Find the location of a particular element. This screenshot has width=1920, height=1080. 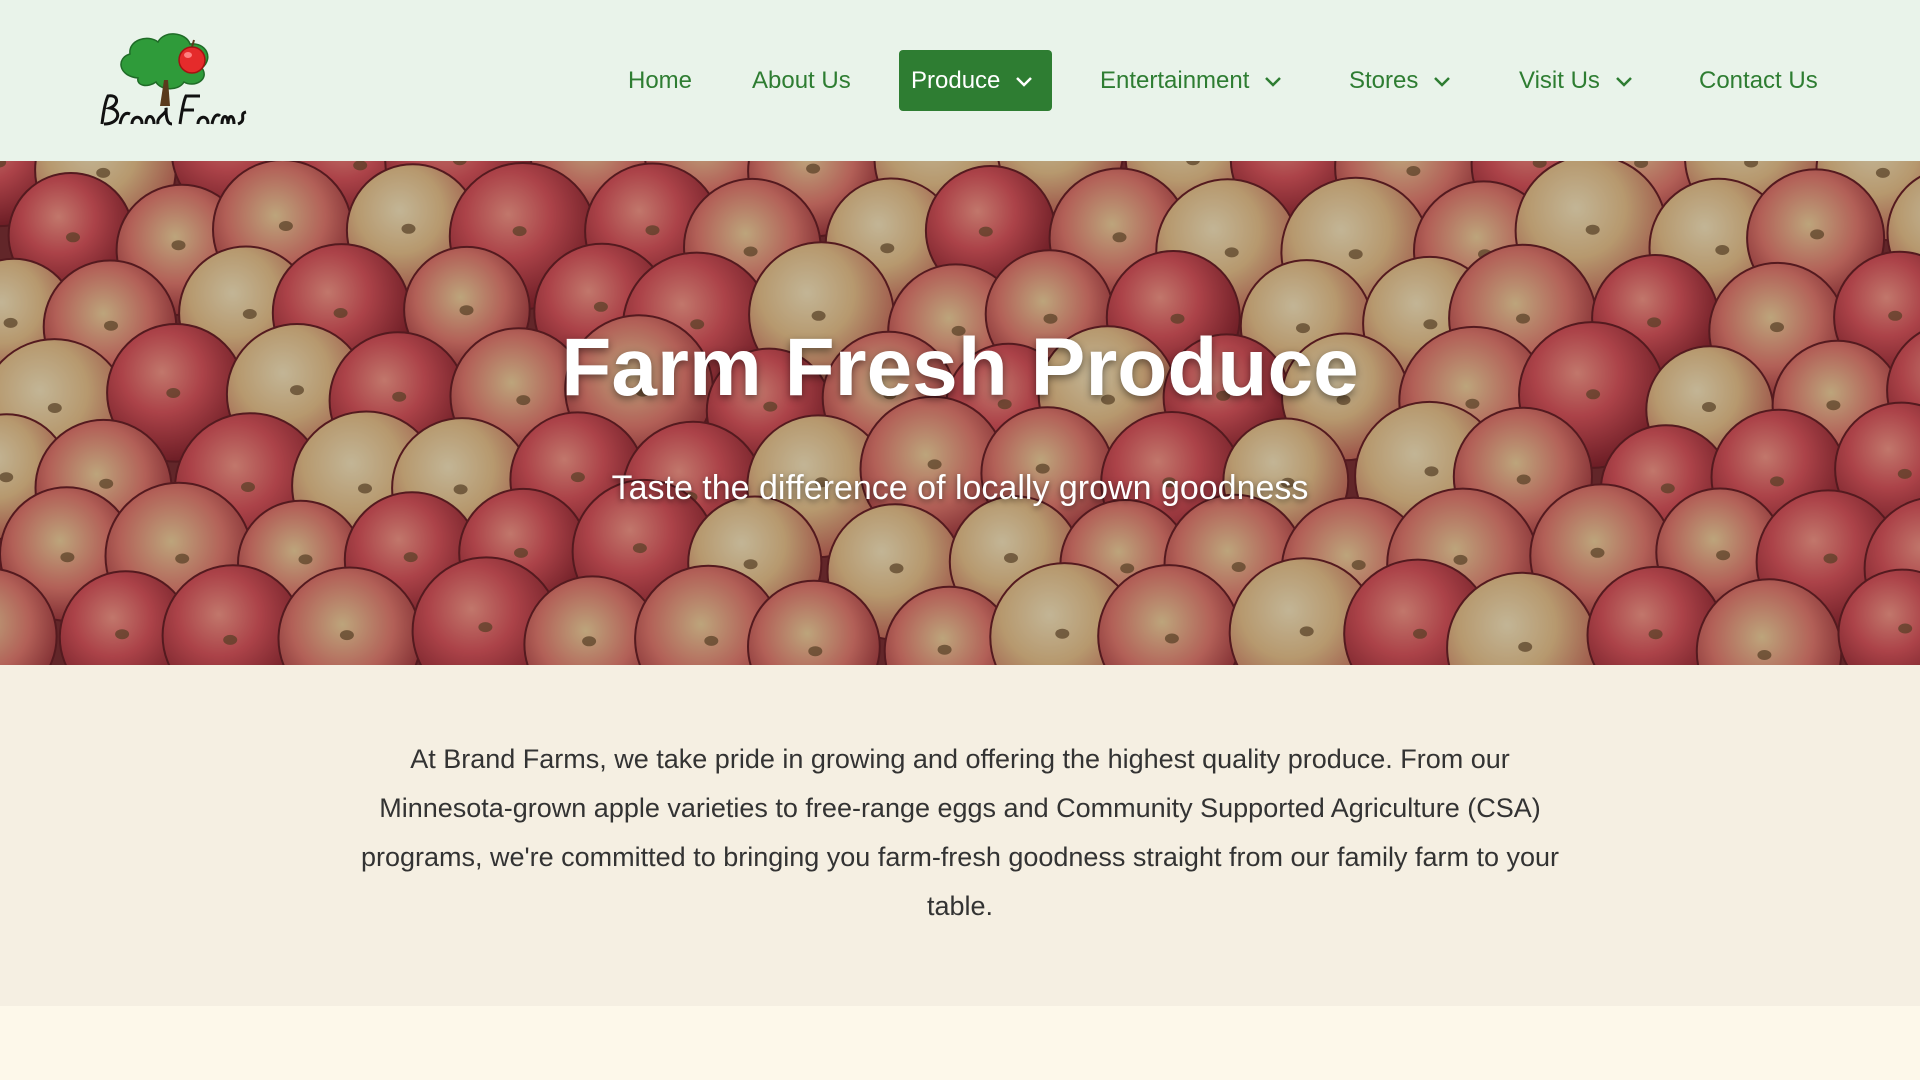

nav-home: Home is located at coordinates (660, 80).